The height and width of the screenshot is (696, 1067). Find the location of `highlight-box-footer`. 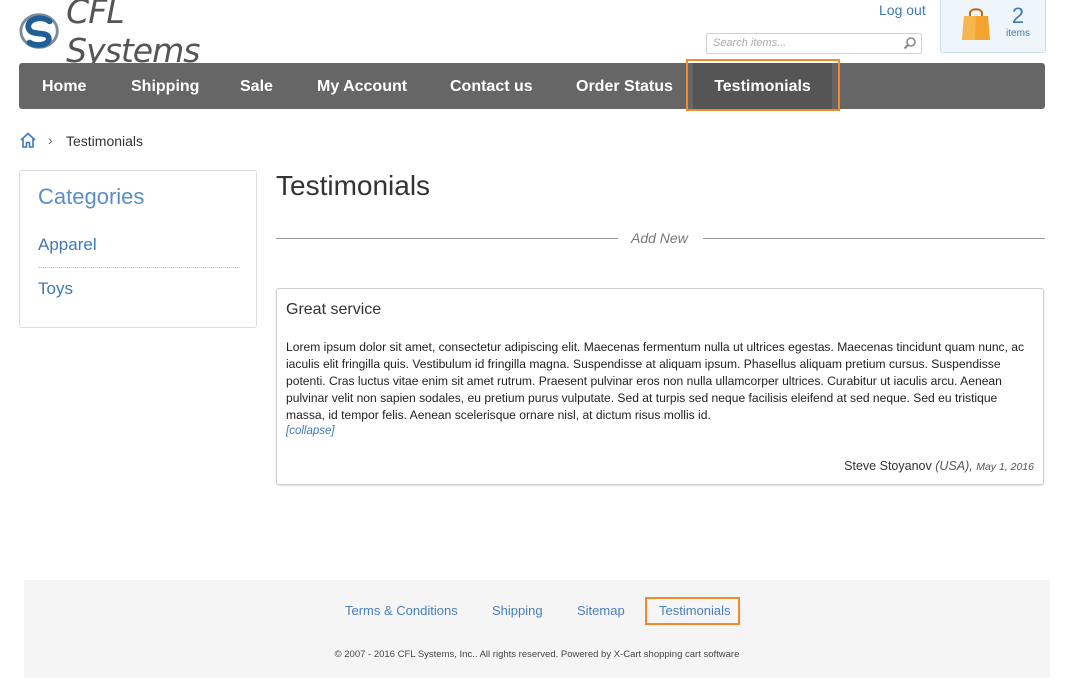

highlight-box-footer is located at coordinates (692, 611).